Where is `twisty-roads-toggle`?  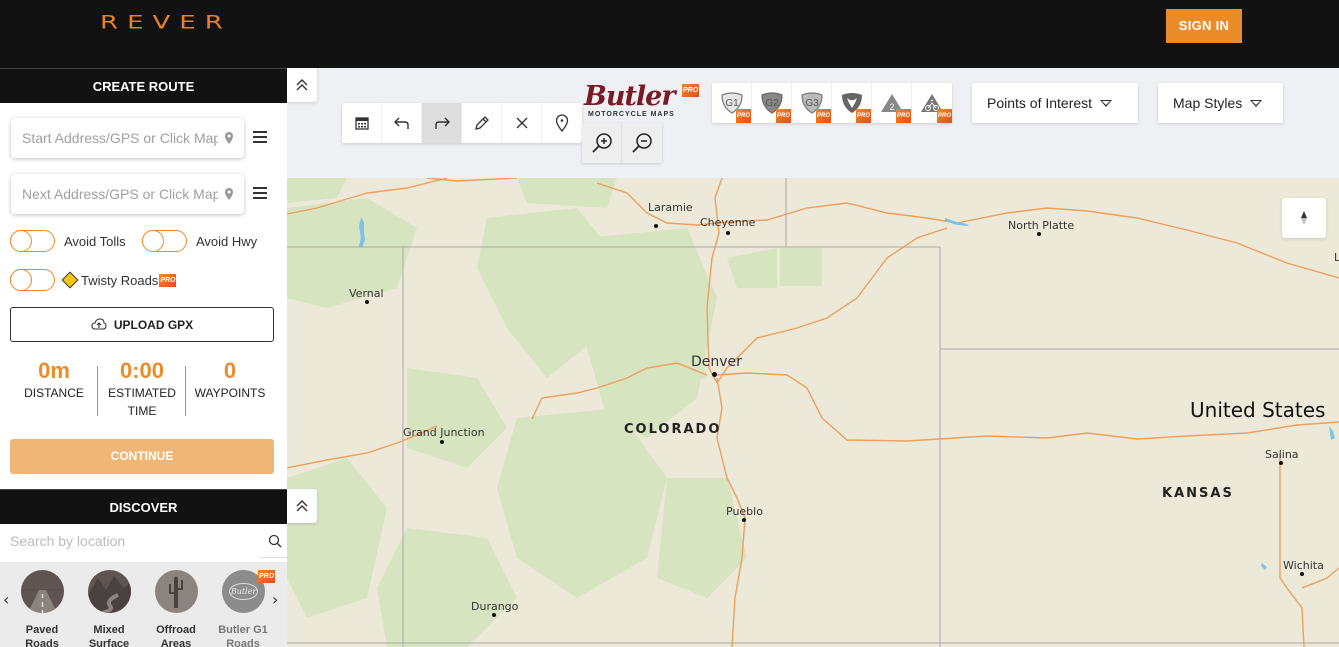 twisty-roads-toggle is located at coordinates (32, 279).